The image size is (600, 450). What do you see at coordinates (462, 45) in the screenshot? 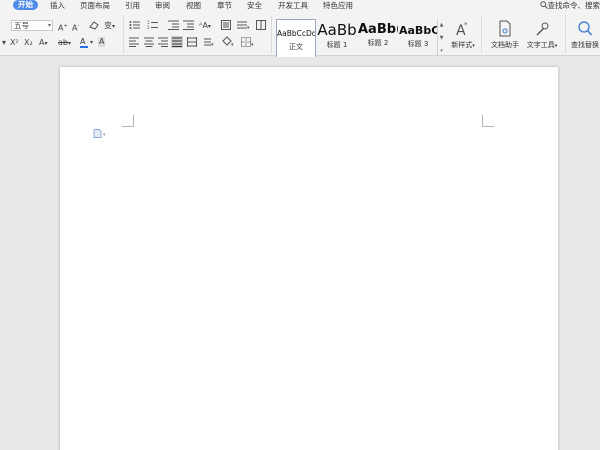
I see `new-style-label: 新样式` at bounding box center [462, 45].